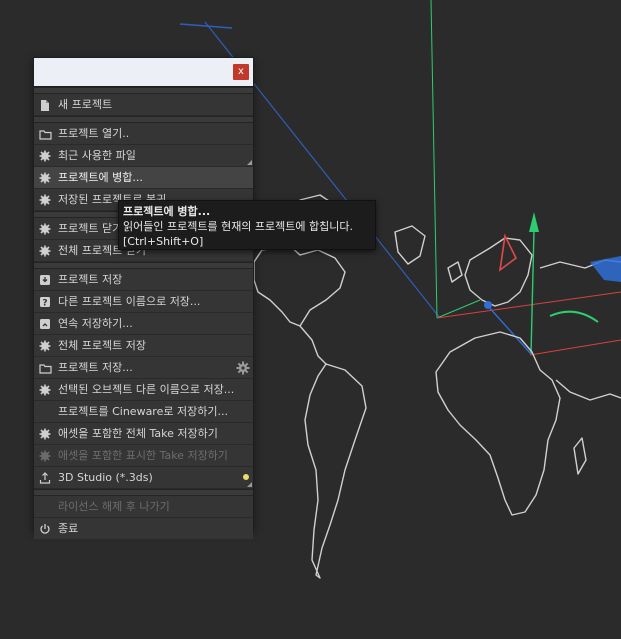  Describe the element at coordinates (605, 269) in the screenshot. I see `gizmo-plane-blue` at that location.